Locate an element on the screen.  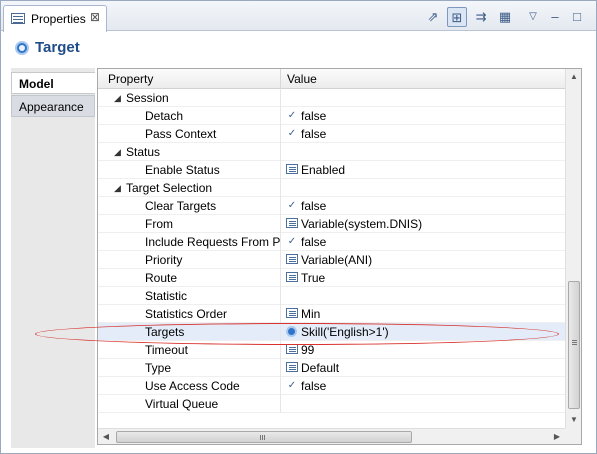
close-icon: ⊠ is located at coordinates (95, 17).